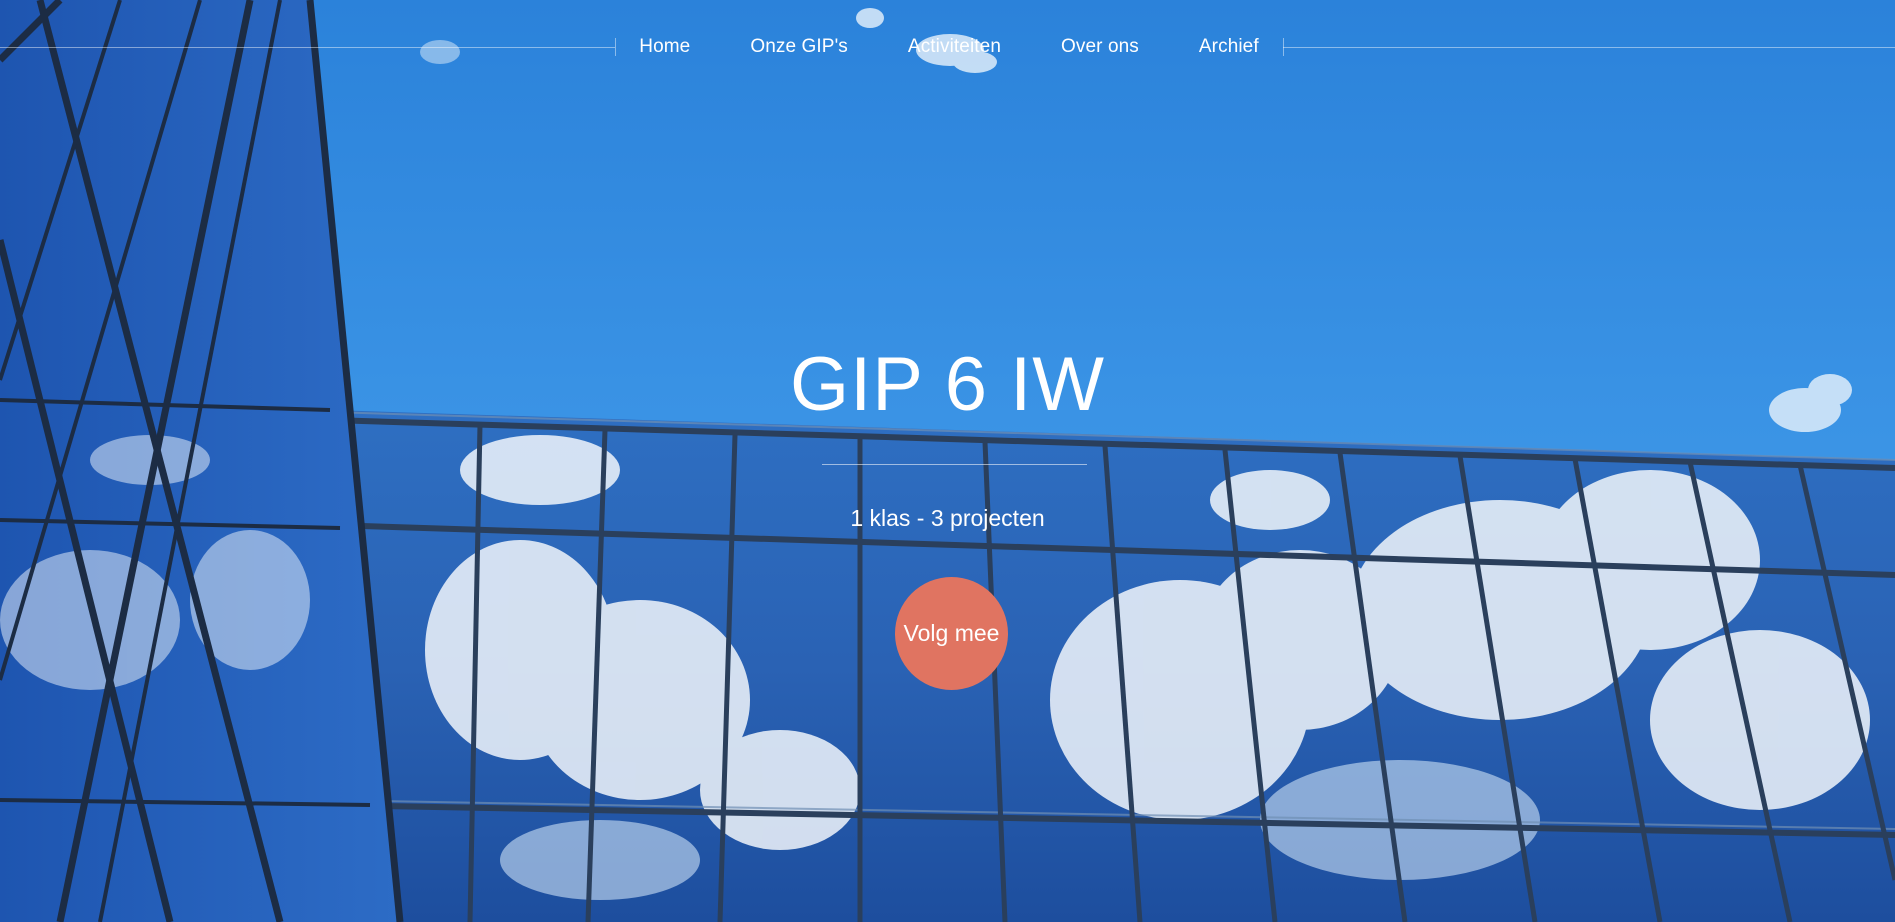  What do you see at coordinates (951, 633) in the screenshot?
I see `follow-button: Volg mee` at bounding box center [951, 633].